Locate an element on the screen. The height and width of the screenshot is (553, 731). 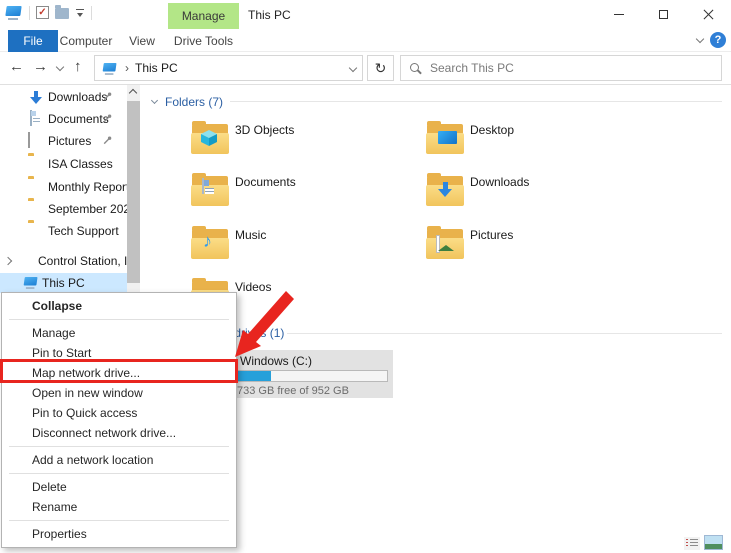
sidebar-item-control-station: Control Station, In is located at coordinates (63, 261).